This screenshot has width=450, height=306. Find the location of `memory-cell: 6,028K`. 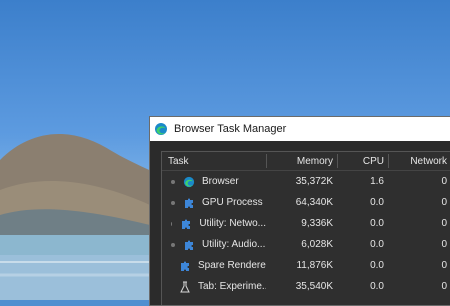

memory-cell: 6,028K is located at coordinates (317, 244).